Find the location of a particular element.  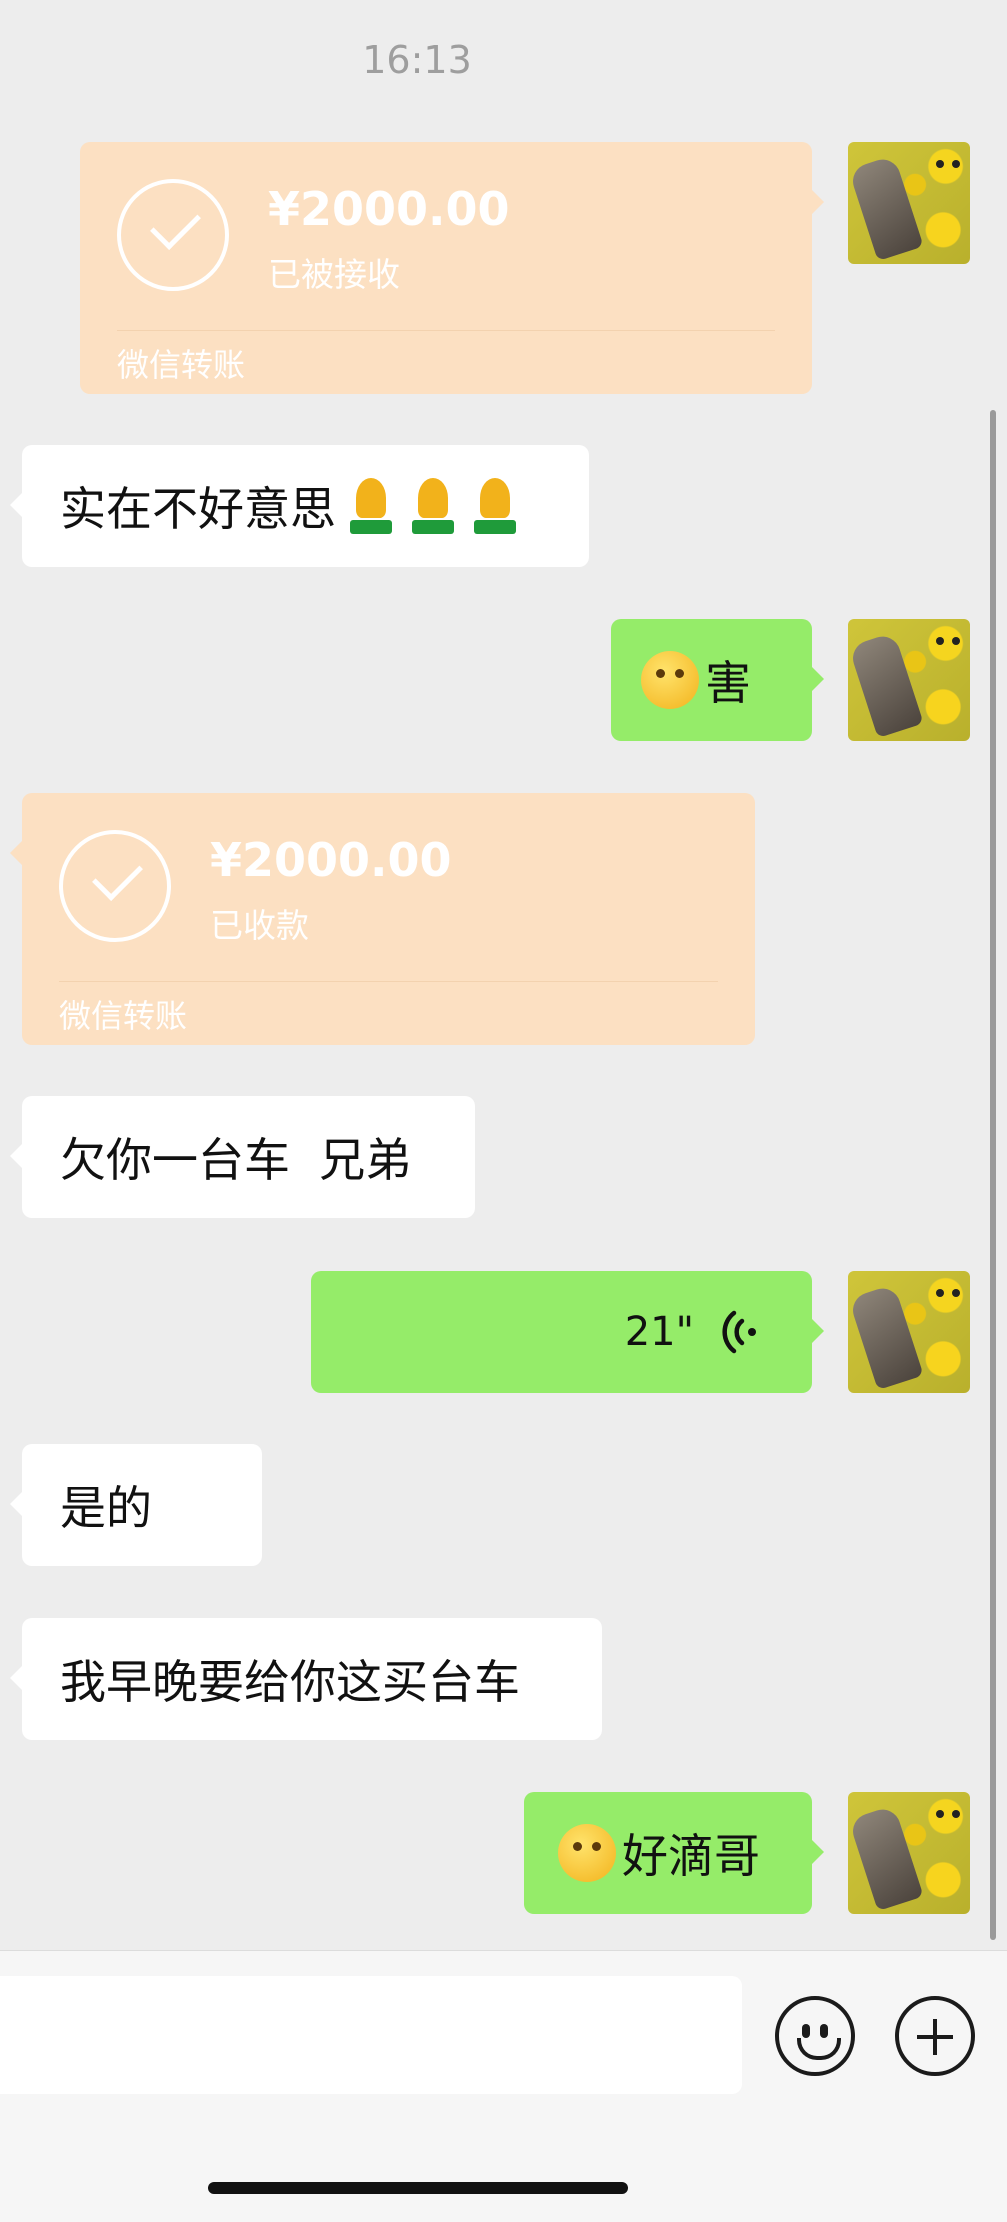

home-indicator is located at coordinates (418, 2188).